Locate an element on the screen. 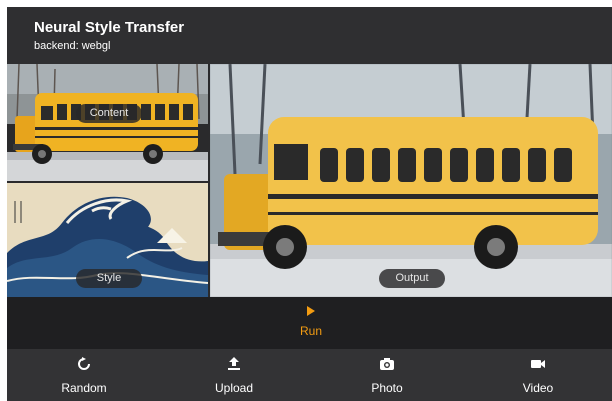 This screenshot has width=612, height=401. style-label: Style is located at coordinates (109, 278).